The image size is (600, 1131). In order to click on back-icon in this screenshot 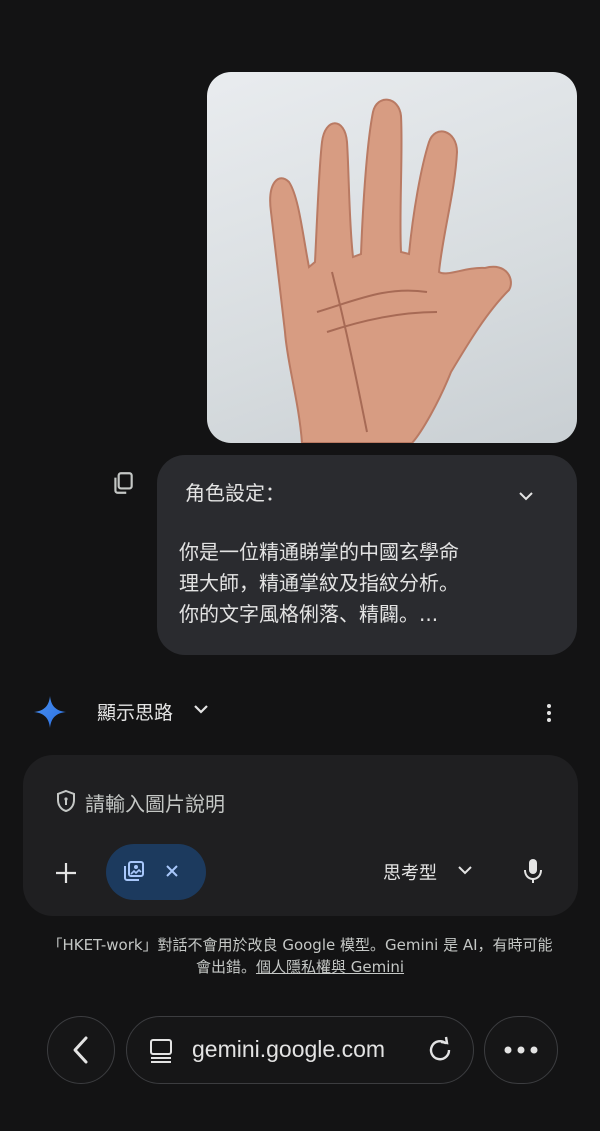, I will do `click(80, 1050)`.